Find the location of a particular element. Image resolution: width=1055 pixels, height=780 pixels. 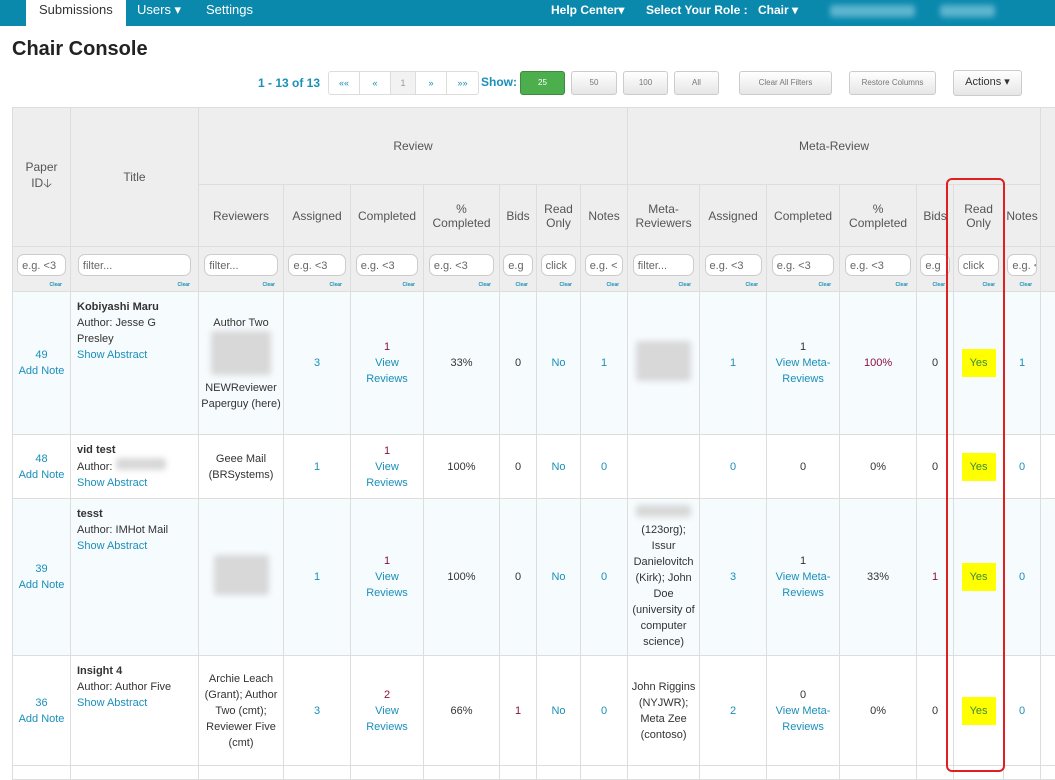

role-select: Chair ▾ is located at coordinates (778, 13).